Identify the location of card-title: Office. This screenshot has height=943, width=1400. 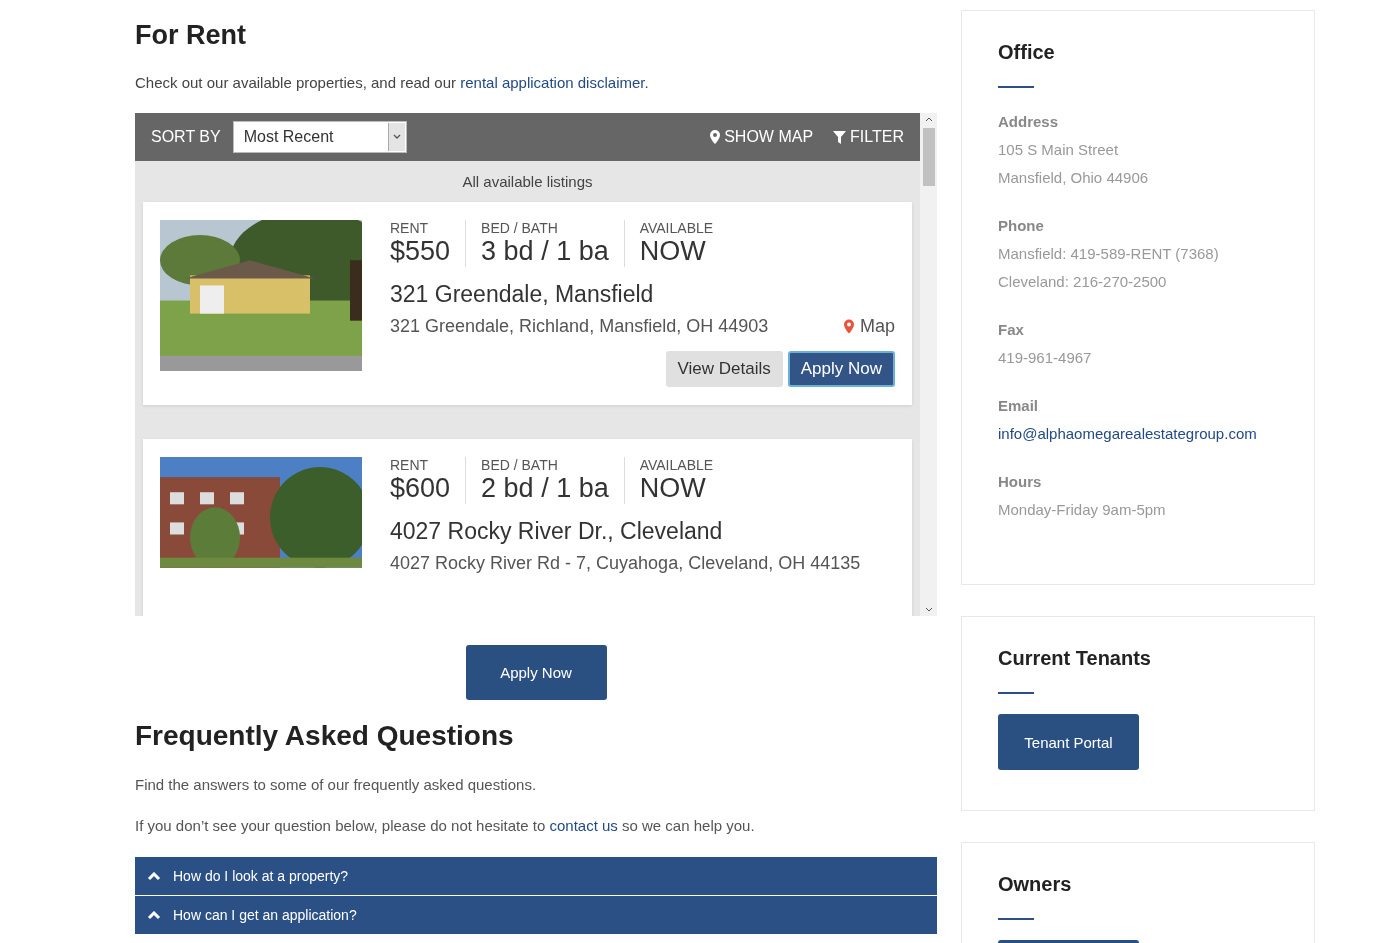
(1027, 52).